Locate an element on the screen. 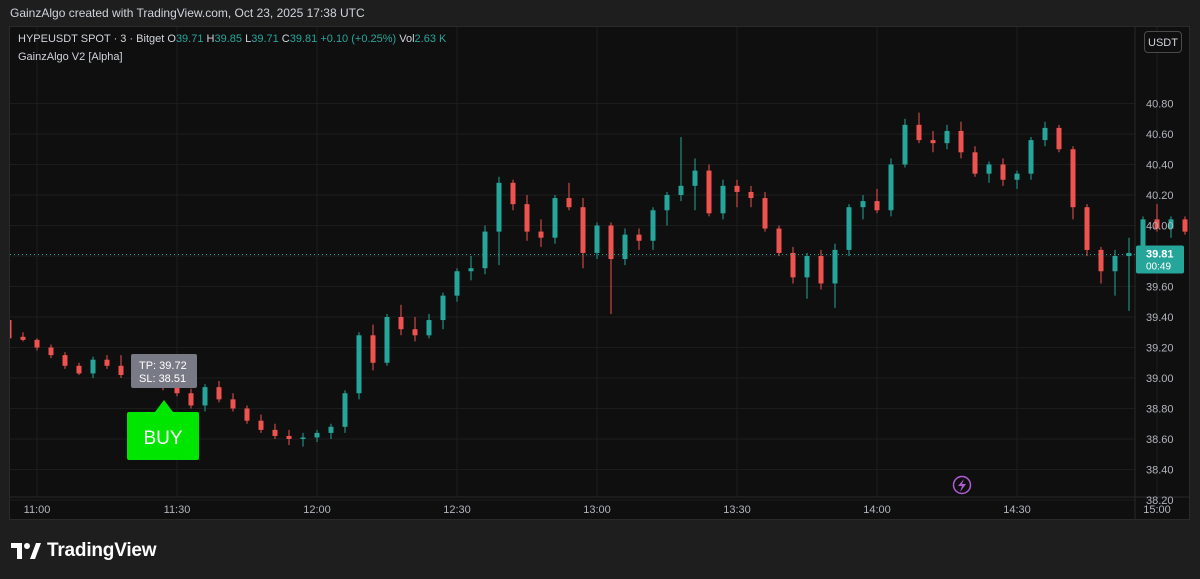 The image size is (1200, 579). price-axis-label: 39.20 is located at coordinates (1160, 349).